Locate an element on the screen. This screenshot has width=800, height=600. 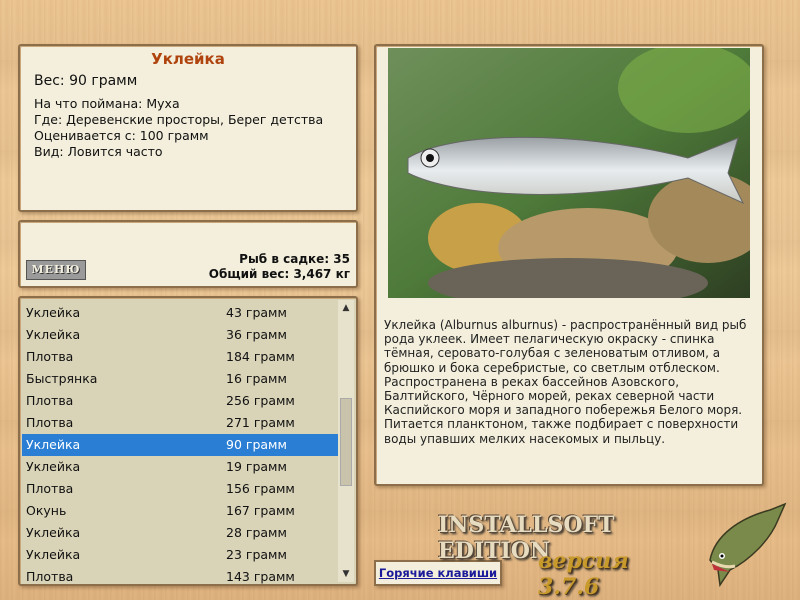
fish-count: Рыб в садке: 35 is located at coordinates (294, 259).